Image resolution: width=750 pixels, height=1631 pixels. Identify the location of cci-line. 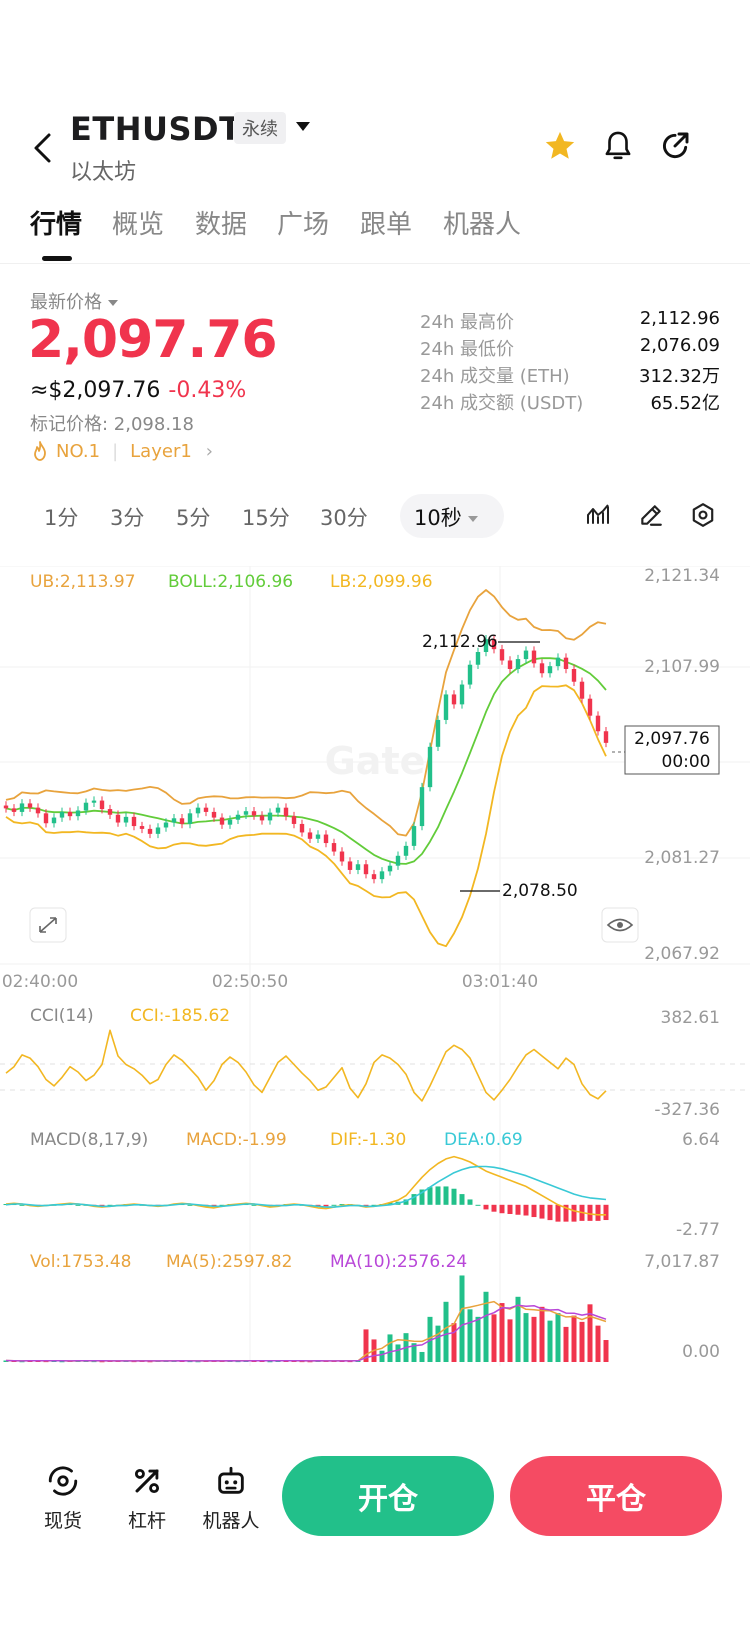
(306, 1065).